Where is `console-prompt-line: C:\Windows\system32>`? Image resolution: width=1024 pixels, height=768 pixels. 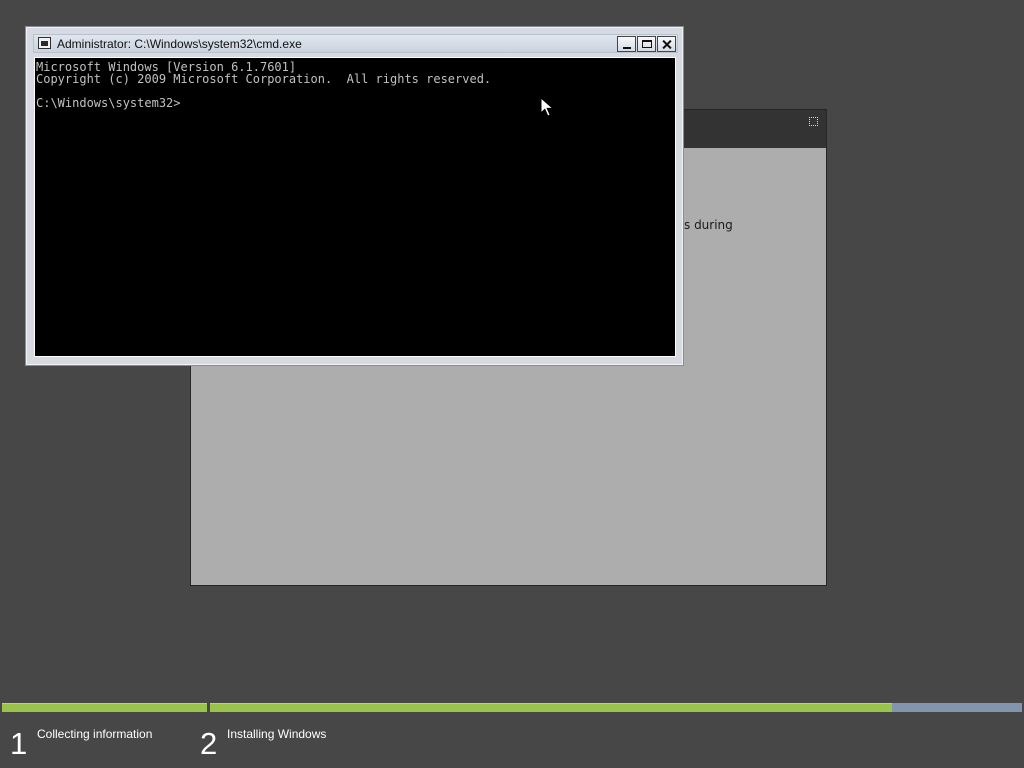
console-prompt-line: C:\Windows\system32> is located at coordinates (355, 103).